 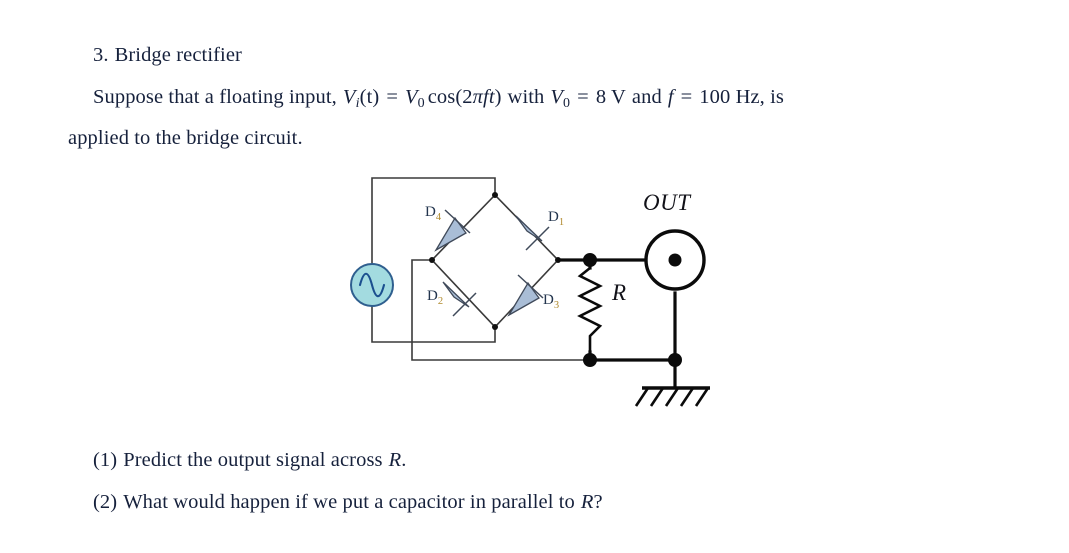 What do you see at coordinates (670, 97) in the screenshot?
I see `frequency-symbol-2: f` at bounding box center [670, 97].